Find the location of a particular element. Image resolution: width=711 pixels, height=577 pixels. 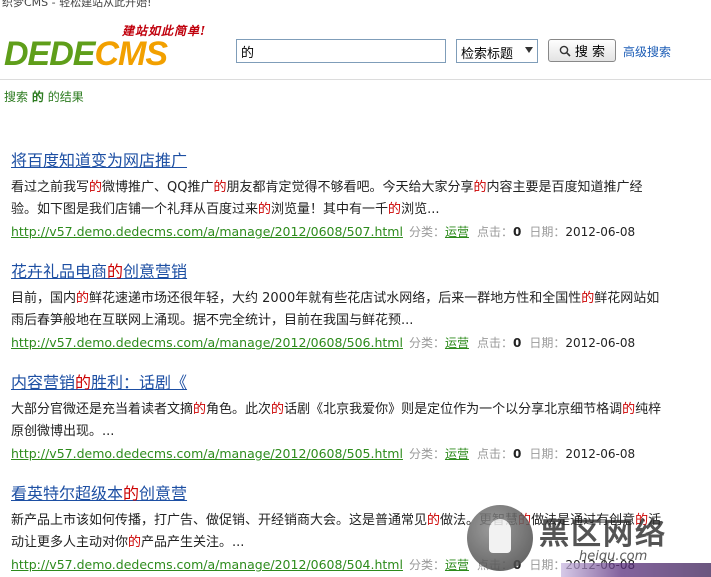

site-header: 建站如此简单! DEDECMS 检索标题 搜 索 高级搜索 is located at coordinates (355, 46).